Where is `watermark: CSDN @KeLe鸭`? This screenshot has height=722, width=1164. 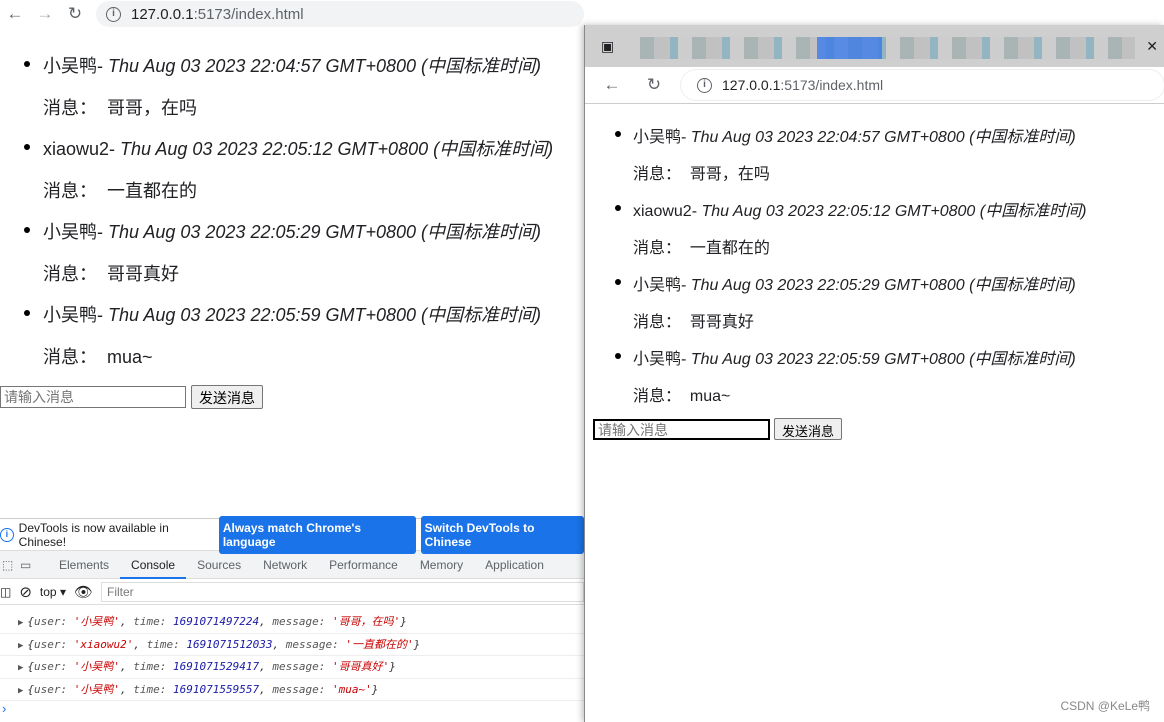
watermark: CSDN @KeLe鸭 is located at coordinates (1105, 706).